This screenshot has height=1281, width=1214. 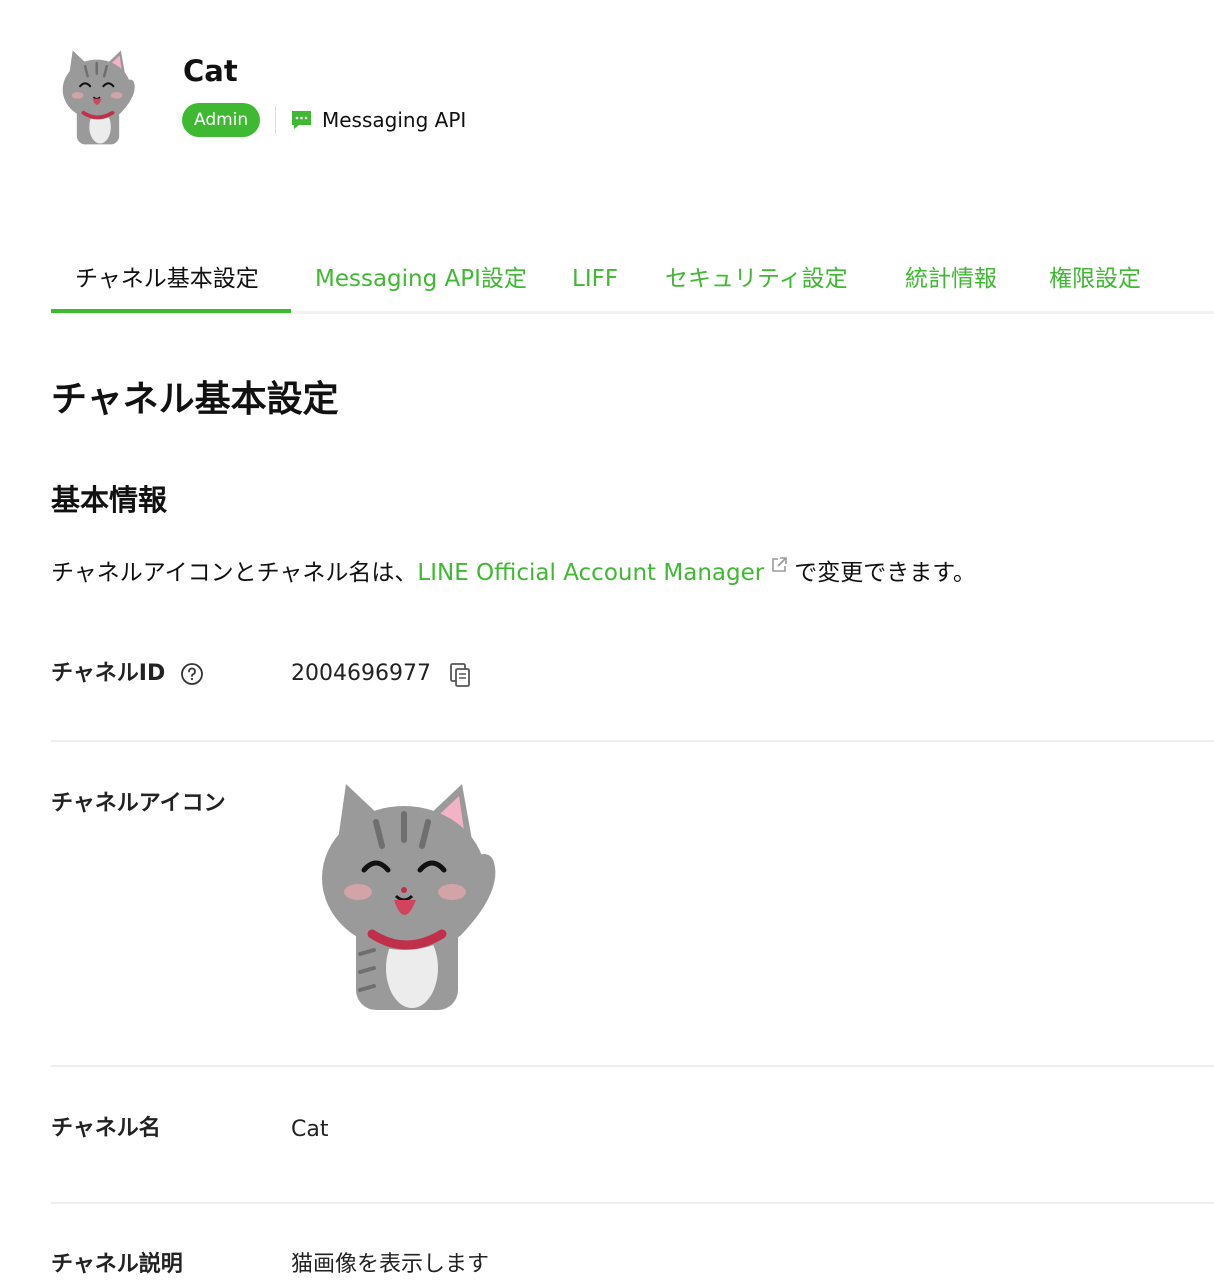 I want to click on tab-liff: LIFF, so click(x=595, y=279).